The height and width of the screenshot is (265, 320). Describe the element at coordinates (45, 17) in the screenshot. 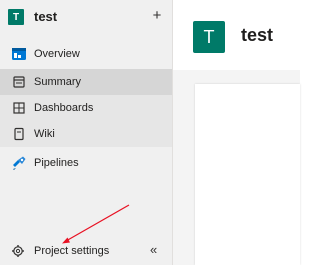

I see `project-name: test` at that location.